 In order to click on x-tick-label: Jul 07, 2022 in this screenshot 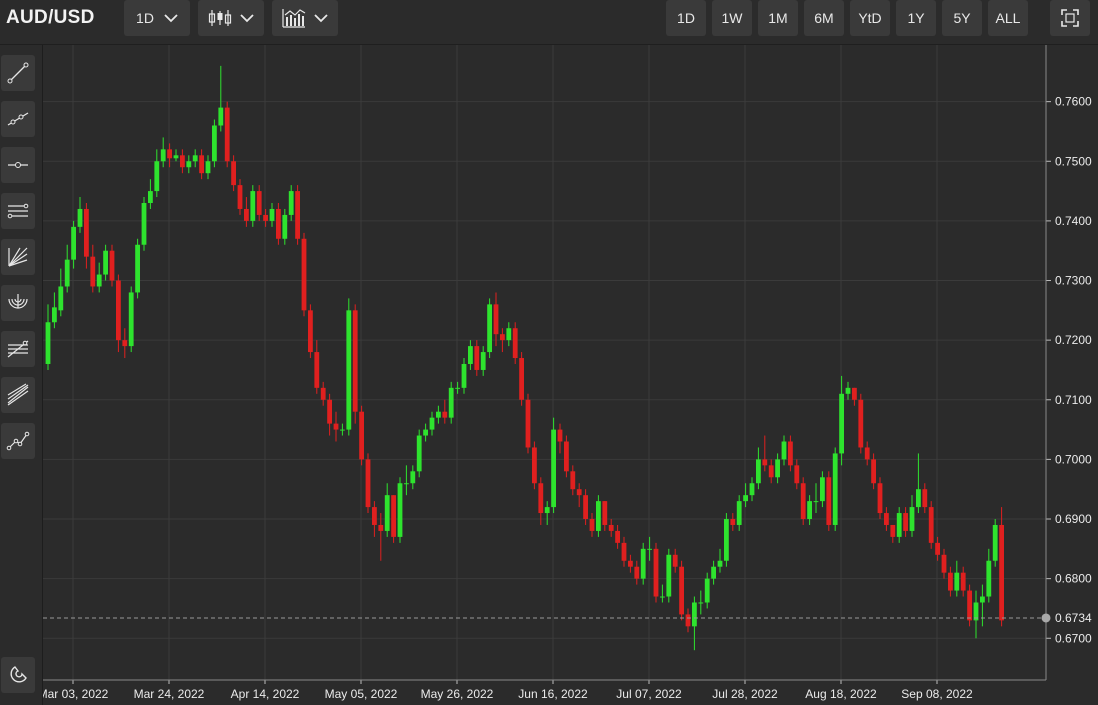, I will do `click(649, 694)`.